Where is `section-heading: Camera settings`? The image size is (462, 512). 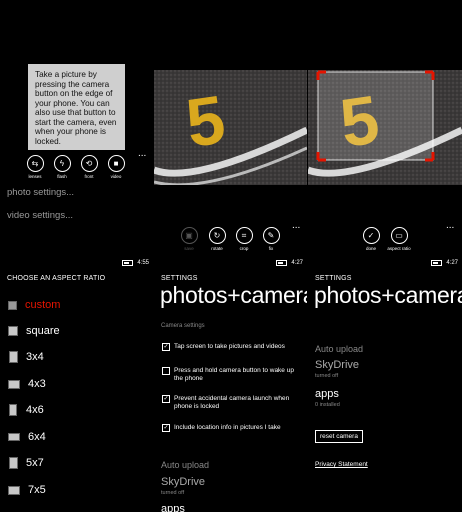
section-heading: Camera settings is located at coordinates (183, 326).